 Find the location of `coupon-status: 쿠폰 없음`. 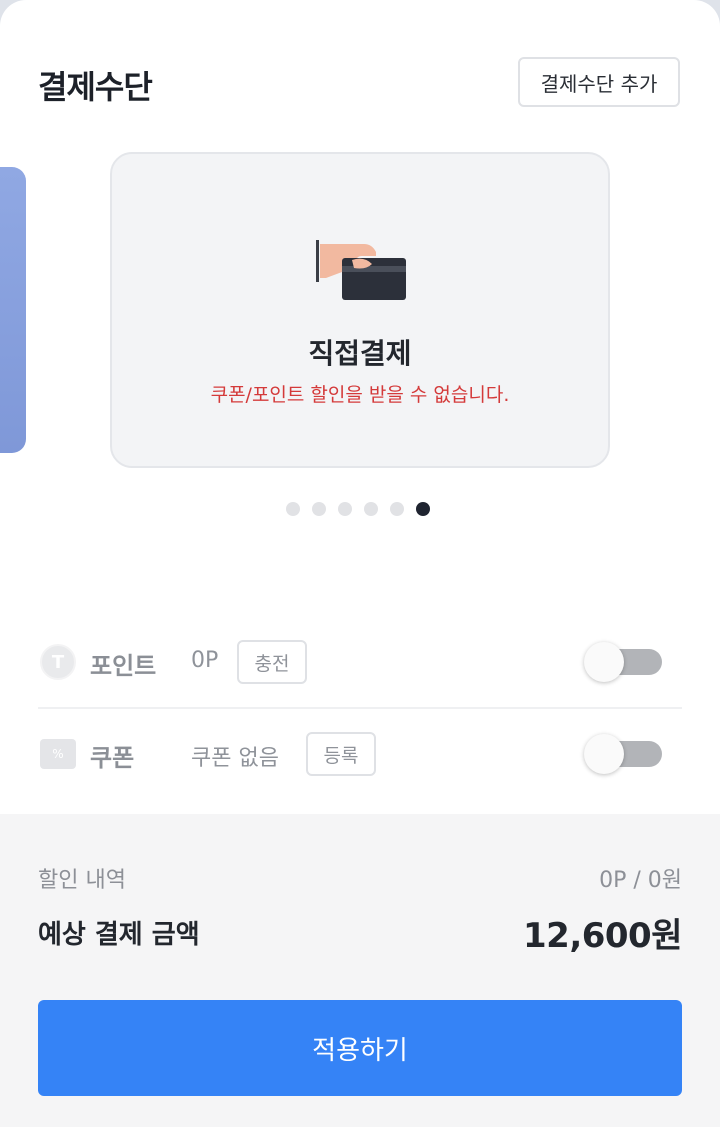

coupon-status: 쿠폰 없음 is located at coordinates (235, 758).